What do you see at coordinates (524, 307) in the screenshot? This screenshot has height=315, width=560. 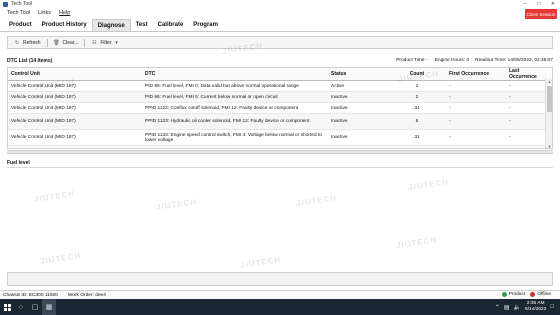 I see `system-tray: ⌃ ▤ 🔈 2:35 AM 6/14/2022 □` at bounding box center [524, 307].